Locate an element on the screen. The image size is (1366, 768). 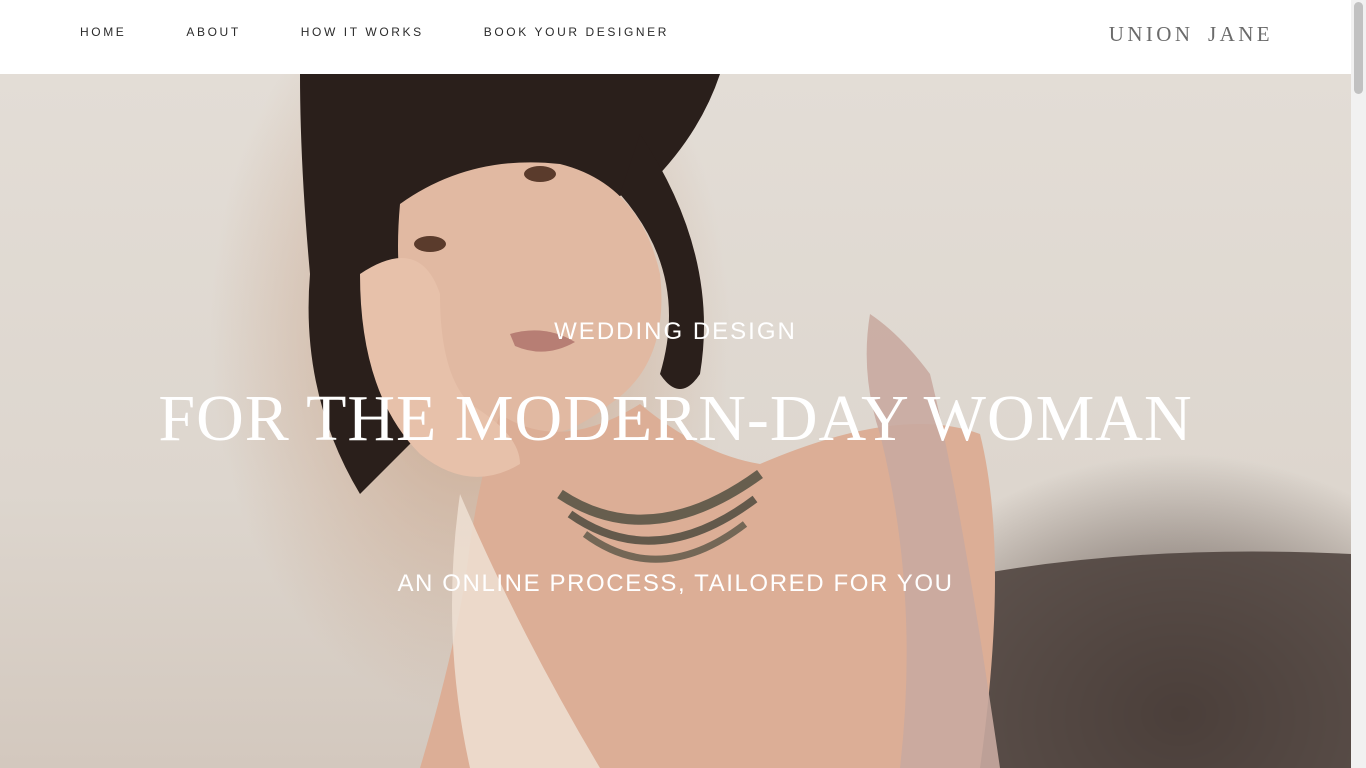
nav-home-link: HOME is located at coordinates (103, 32).